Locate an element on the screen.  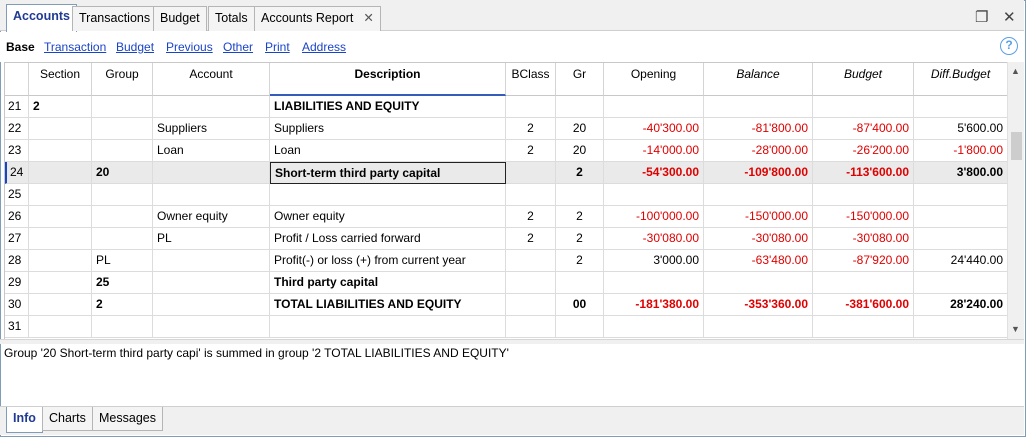
cell-section: 2 is located at coordinates (60, 107).